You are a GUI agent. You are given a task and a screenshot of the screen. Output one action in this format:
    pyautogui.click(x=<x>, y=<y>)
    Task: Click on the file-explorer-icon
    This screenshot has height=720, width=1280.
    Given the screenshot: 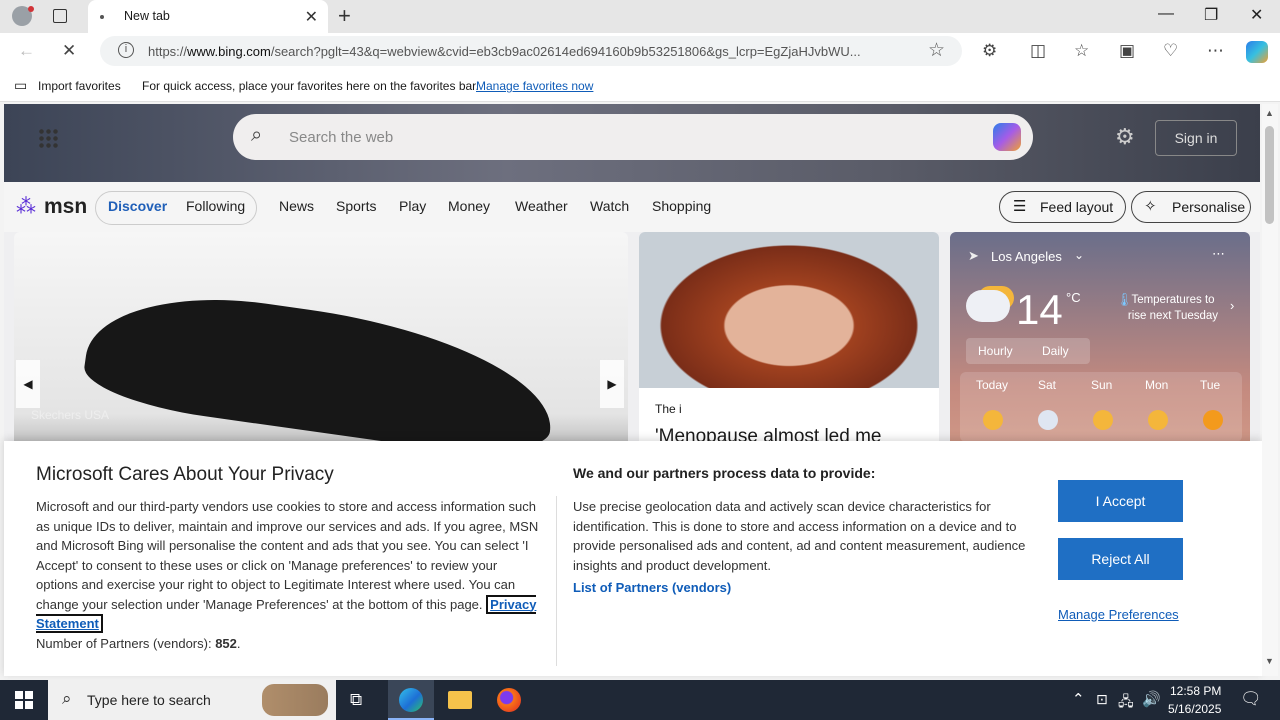 What is the action you would take?
    pyautogui.click(x=460, y=700)
    